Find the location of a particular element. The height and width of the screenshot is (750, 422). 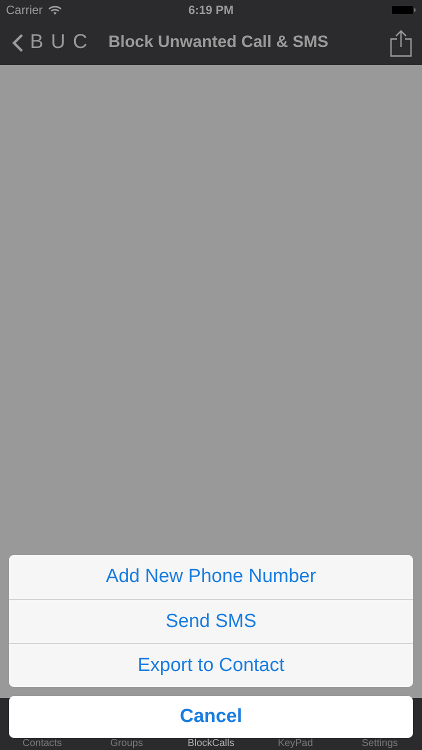

tab-label: Settings is located at coordinates (380, 744).